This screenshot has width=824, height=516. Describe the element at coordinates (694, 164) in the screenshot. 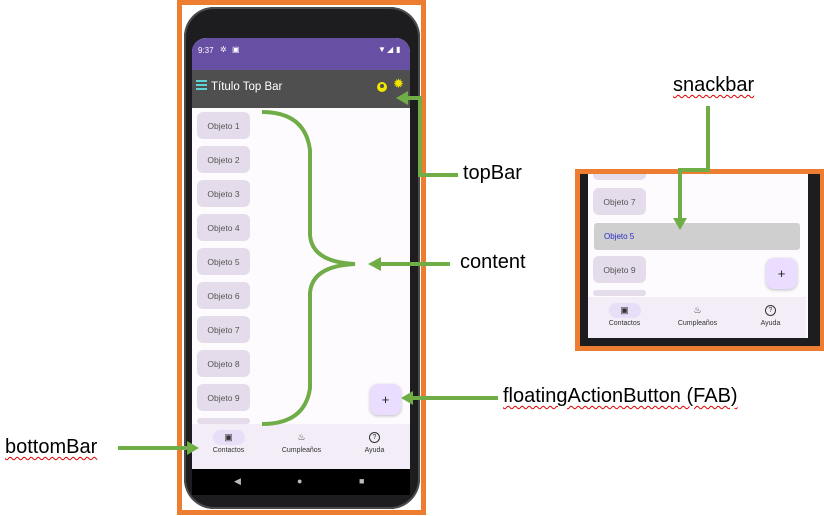

I see `snackbar-arrow` at that location.